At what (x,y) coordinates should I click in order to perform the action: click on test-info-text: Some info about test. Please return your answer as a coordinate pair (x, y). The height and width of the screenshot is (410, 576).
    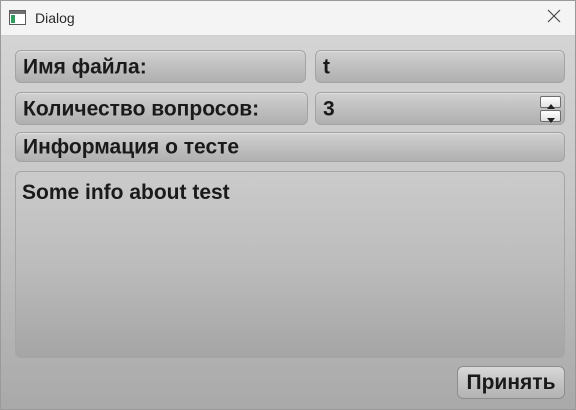
    Looking at the image, I should click on (126, 192).